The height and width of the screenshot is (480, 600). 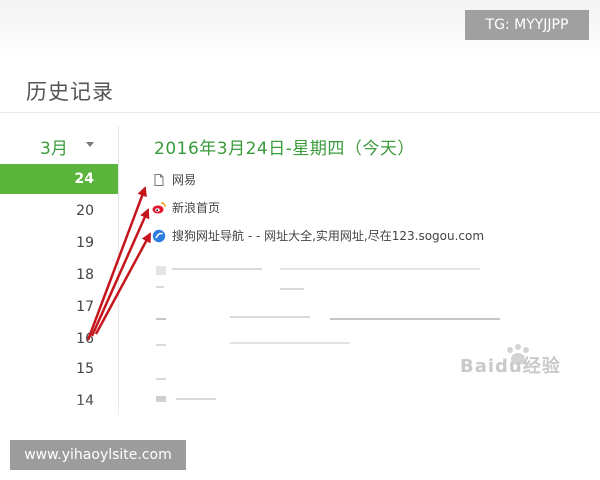 I want to click on annotation-arrows, so click(x=119, y=263).